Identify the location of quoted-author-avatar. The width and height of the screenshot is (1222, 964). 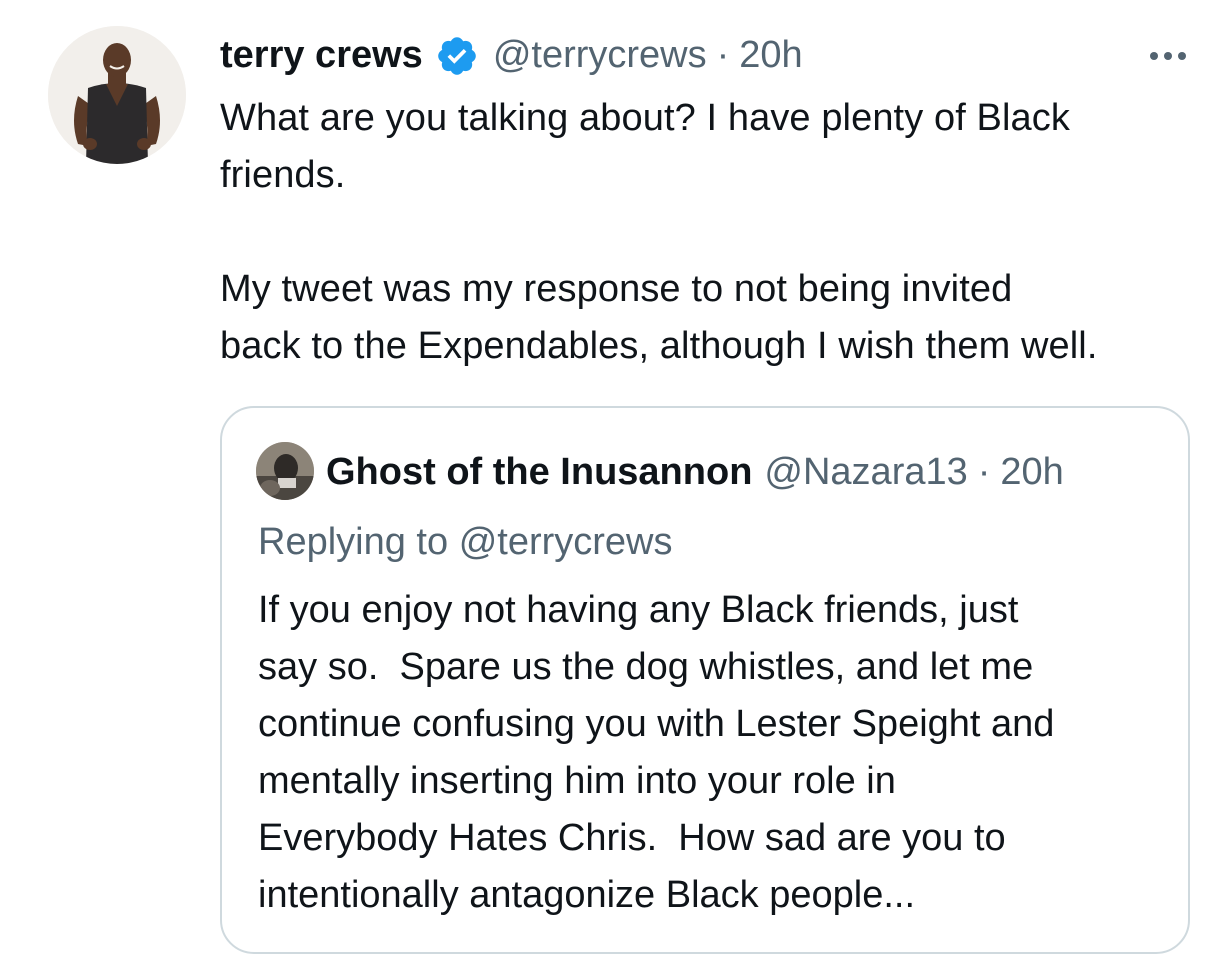
(285, 471).